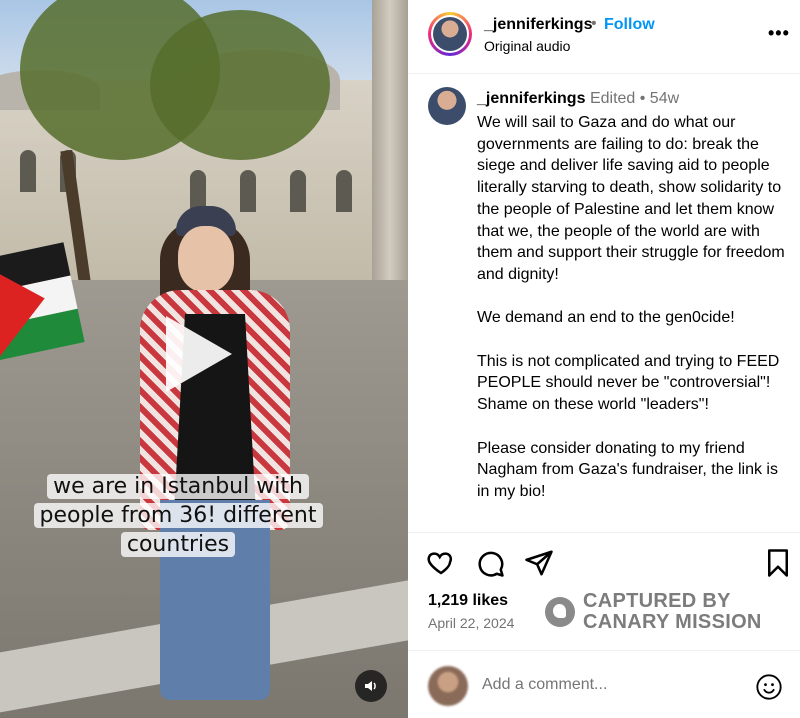 The height and width of the screenshot is (718, 800). Describe the element at coordinates (448, 686) in the screenshot. I see `current-user-avatar` at that location.